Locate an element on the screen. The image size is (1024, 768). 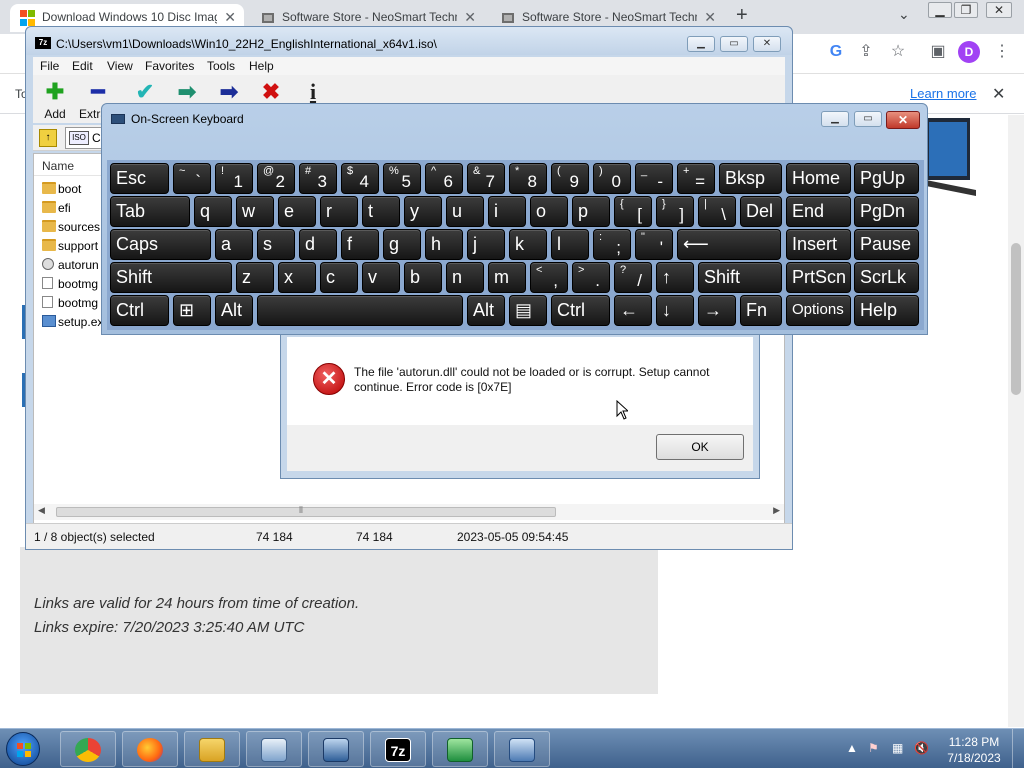
key-special-4-1: ⊞ is located at coordinates (192, 310).